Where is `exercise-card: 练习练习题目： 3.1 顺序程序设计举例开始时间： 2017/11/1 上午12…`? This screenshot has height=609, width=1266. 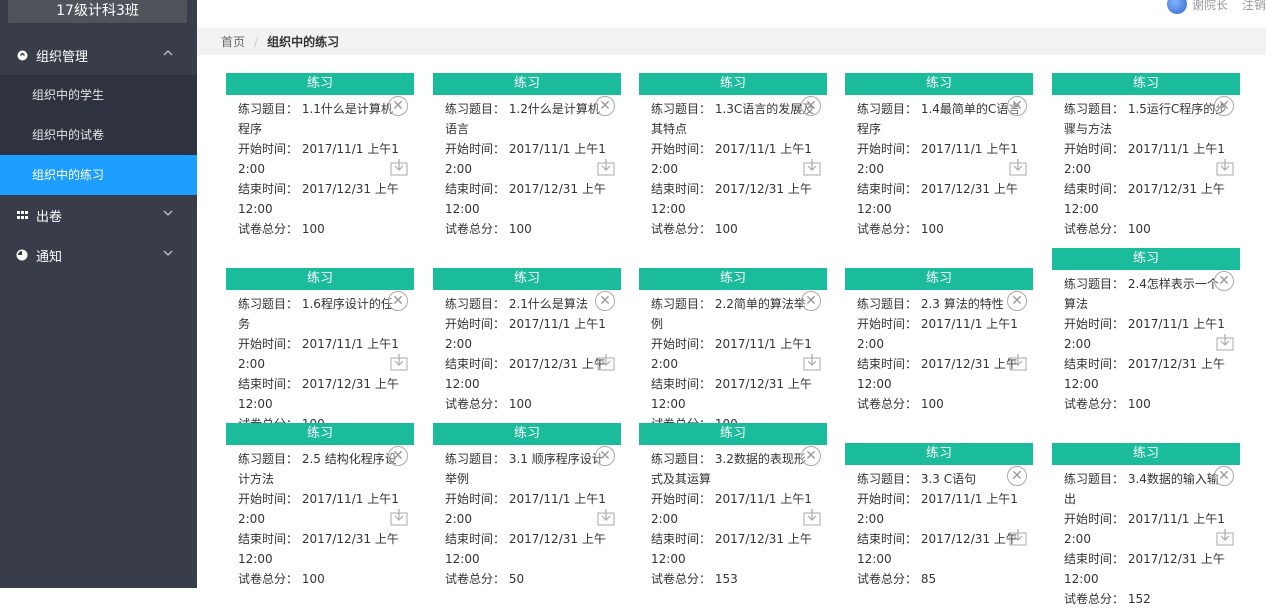 exercise-card: 练习练习题目： 3.1 顺序程序设计举例开始时间： 2017/11/1 上午12… is located at coordinates (527, 506).